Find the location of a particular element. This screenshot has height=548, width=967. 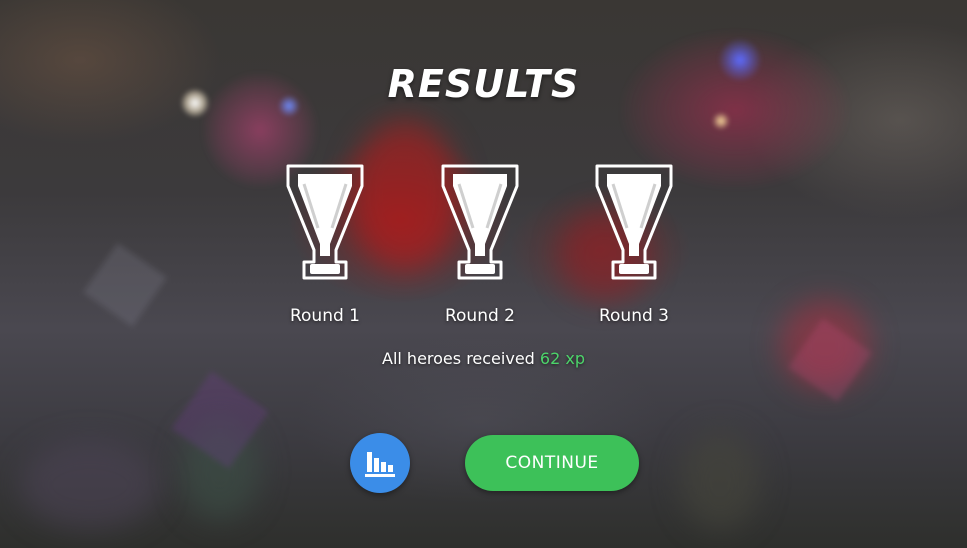

xp-reward-value: 62 xp is located at coordinates (562, 358).